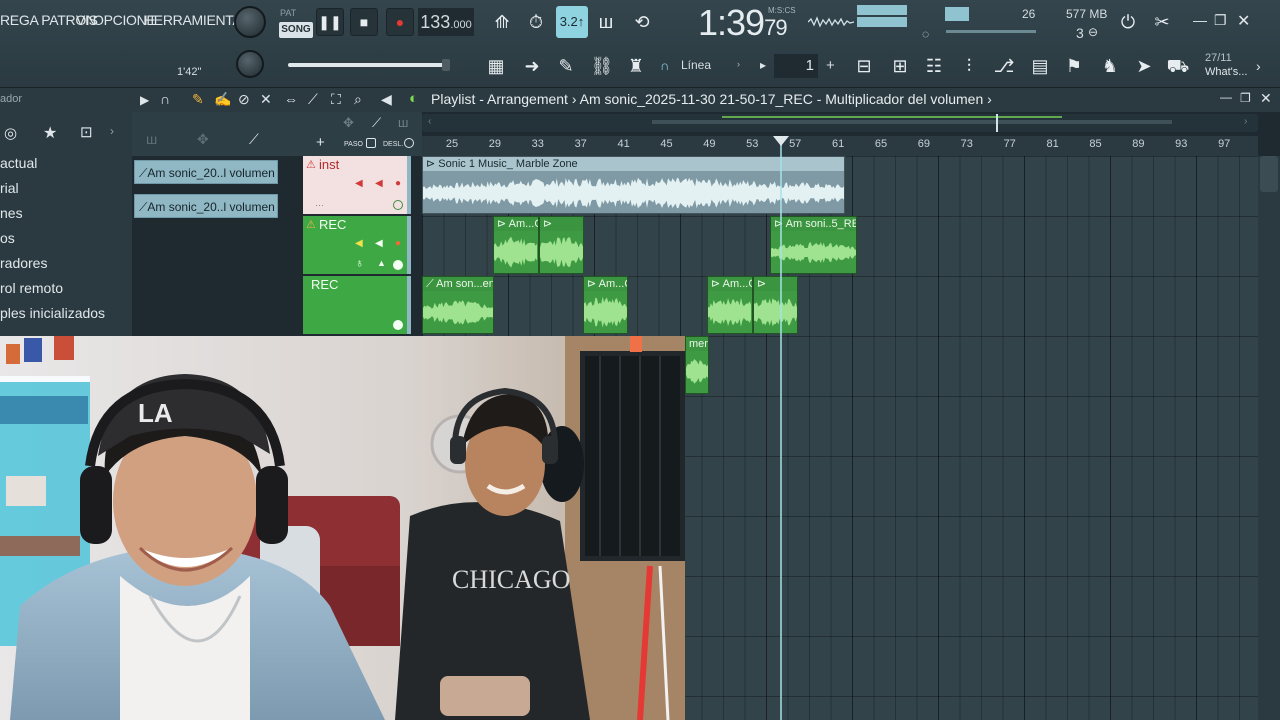  I want to click on snap-selector: Línea, so click(696, 65).